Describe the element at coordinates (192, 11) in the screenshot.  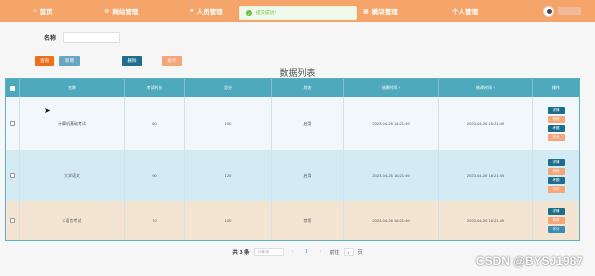
I see `user-icon: ●` at that location.